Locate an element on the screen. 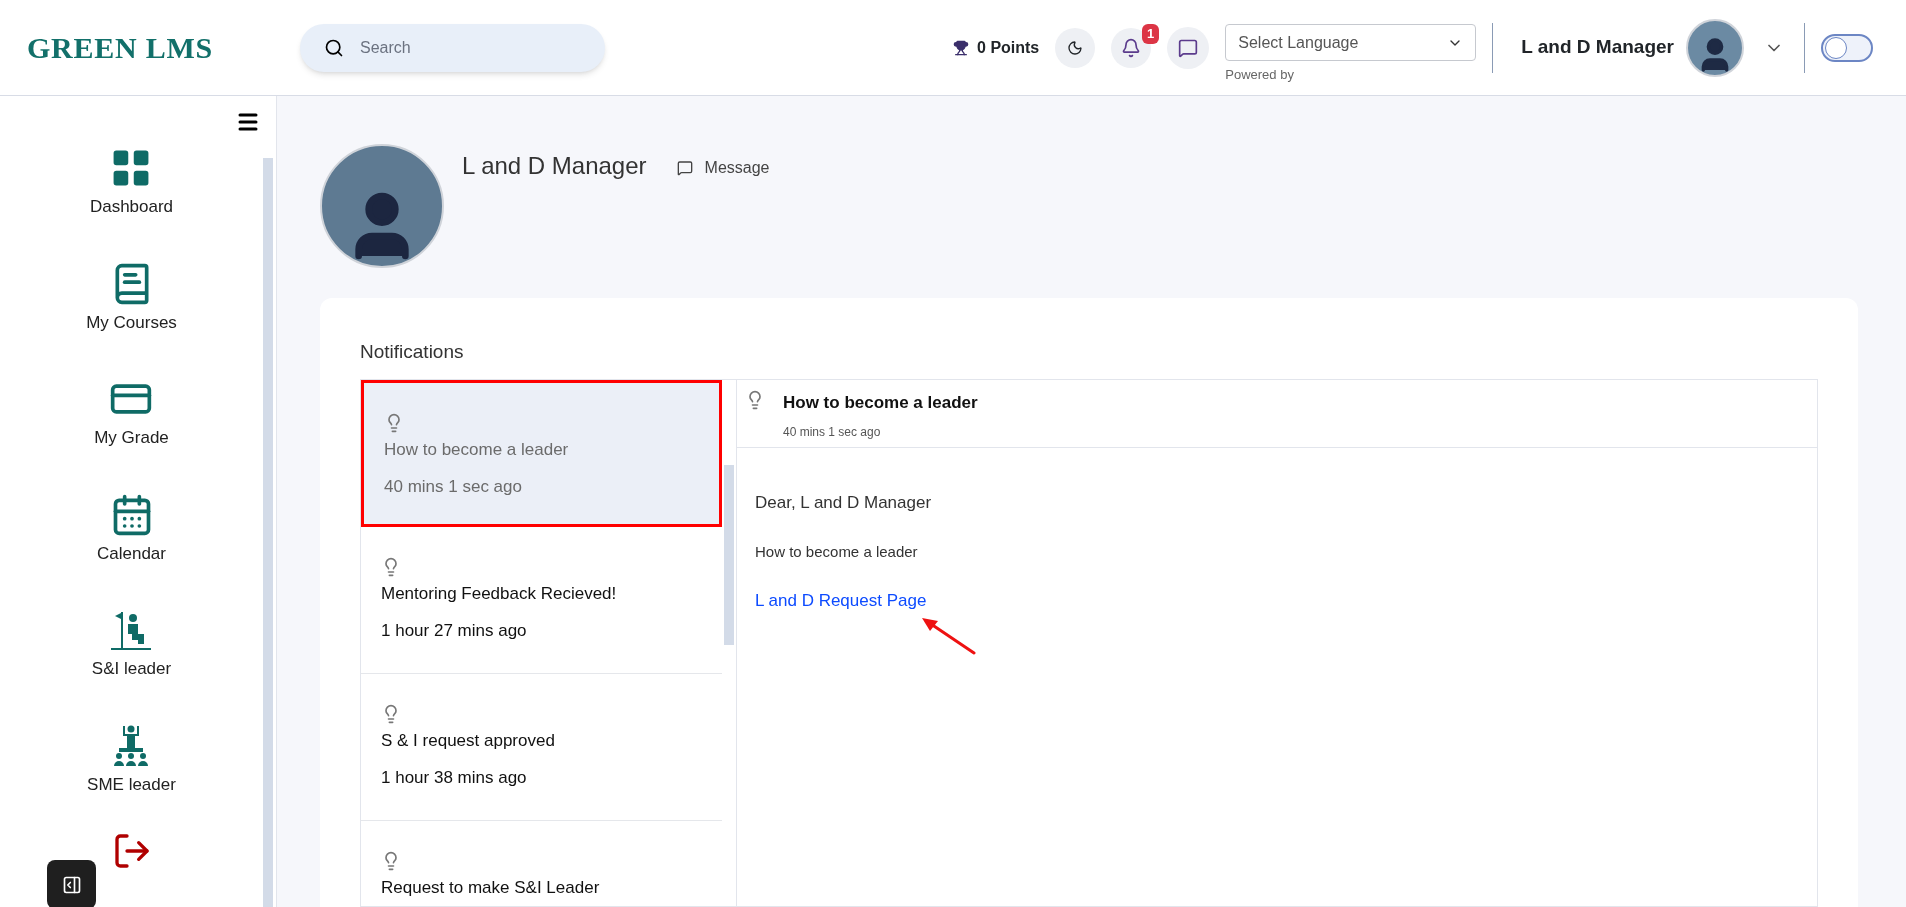 This screenshot has height=907, width=1906. search-field: Search is located at coordinates (452, 47).